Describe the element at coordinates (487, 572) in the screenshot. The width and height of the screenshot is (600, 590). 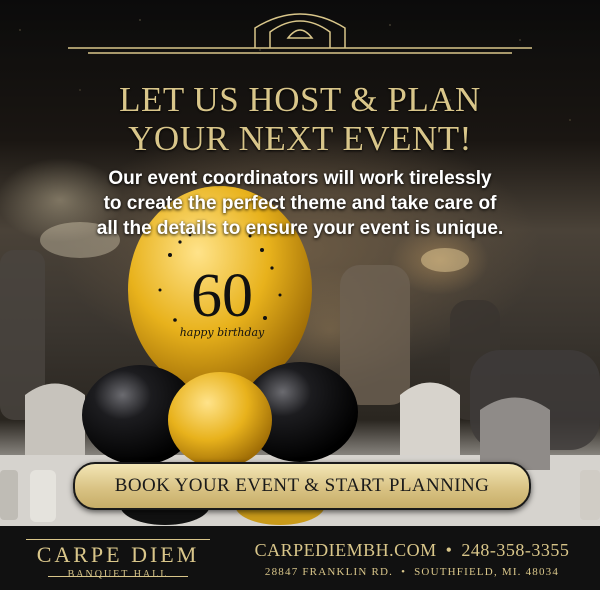
I see `city-address: SOUTHFIELD, MI. 48034` at that location.